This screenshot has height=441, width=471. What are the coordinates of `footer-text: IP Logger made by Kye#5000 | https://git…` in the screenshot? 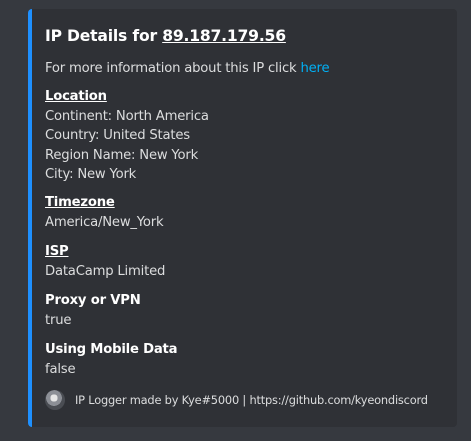 It's located at (251, 400).